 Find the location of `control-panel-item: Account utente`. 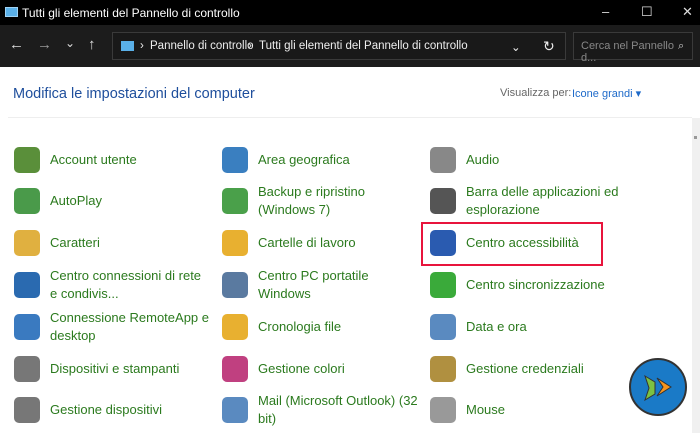

control-panel-item: Account utente is located at coordinates (112, 160).